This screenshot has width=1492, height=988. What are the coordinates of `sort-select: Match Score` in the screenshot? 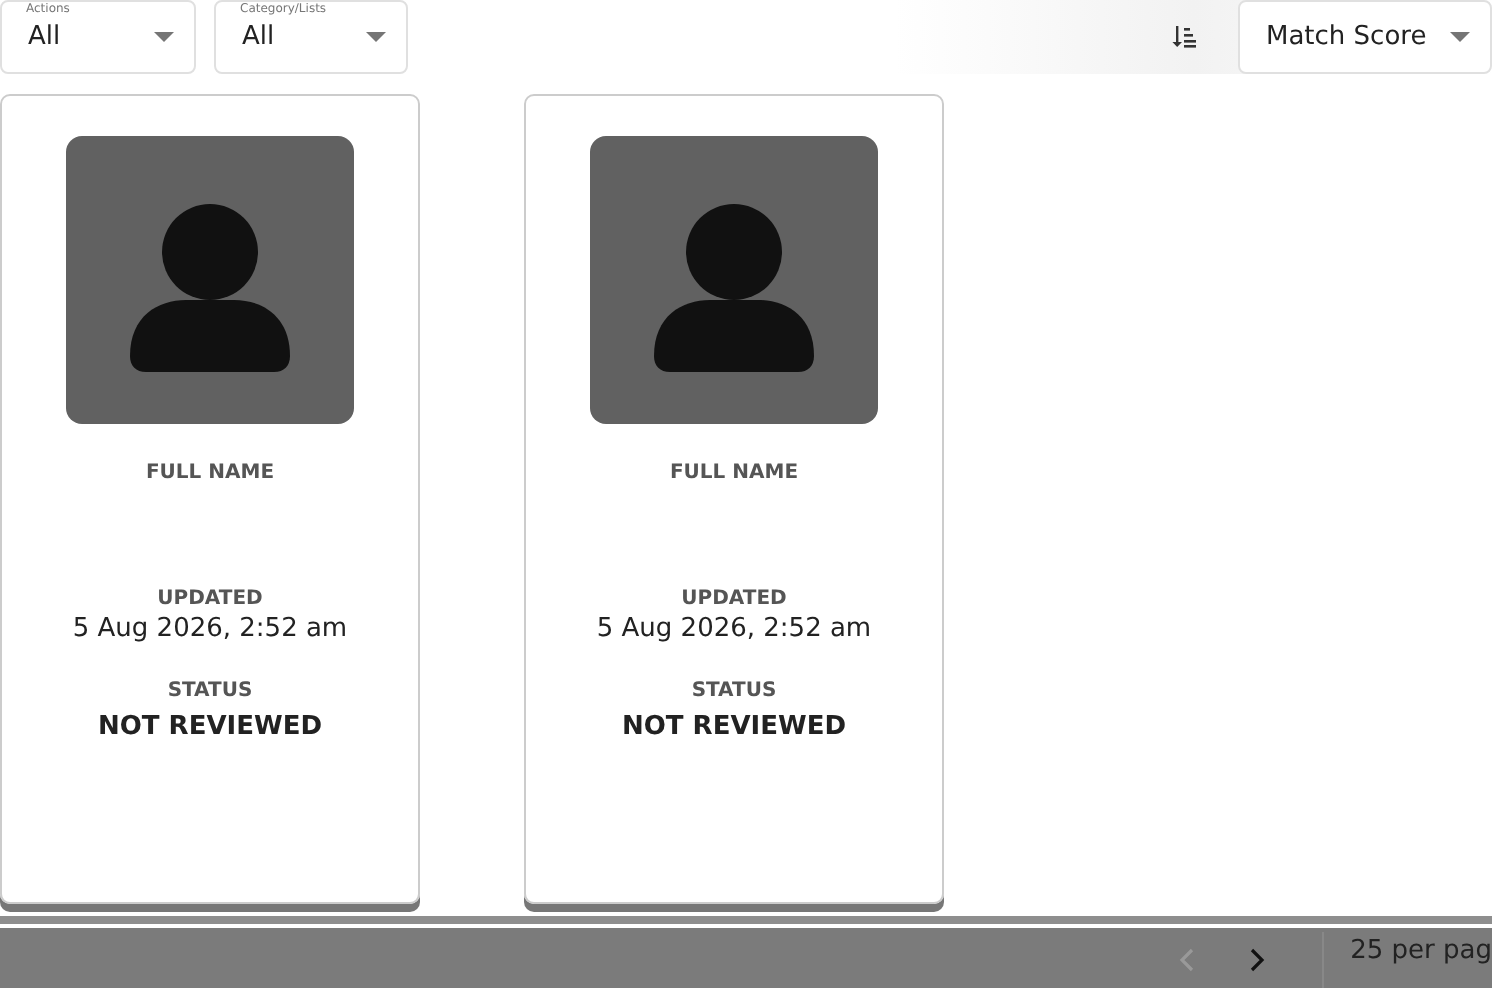 It's located at (1365, 37).